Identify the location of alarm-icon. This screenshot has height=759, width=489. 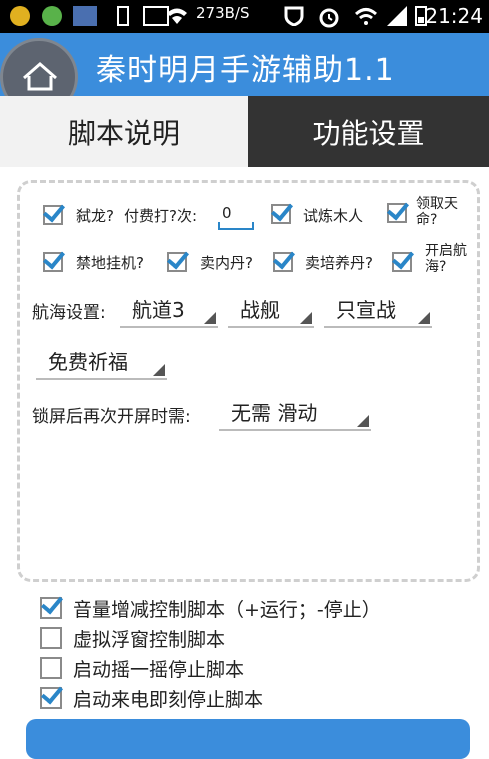
(329, 17).